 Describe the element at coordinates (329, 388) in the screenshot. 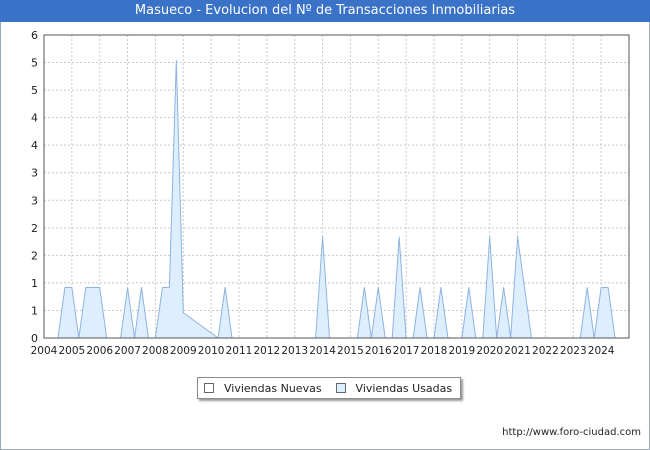

I see `legend: Viviendas Nuevas Viviendas Usadas` at that location.